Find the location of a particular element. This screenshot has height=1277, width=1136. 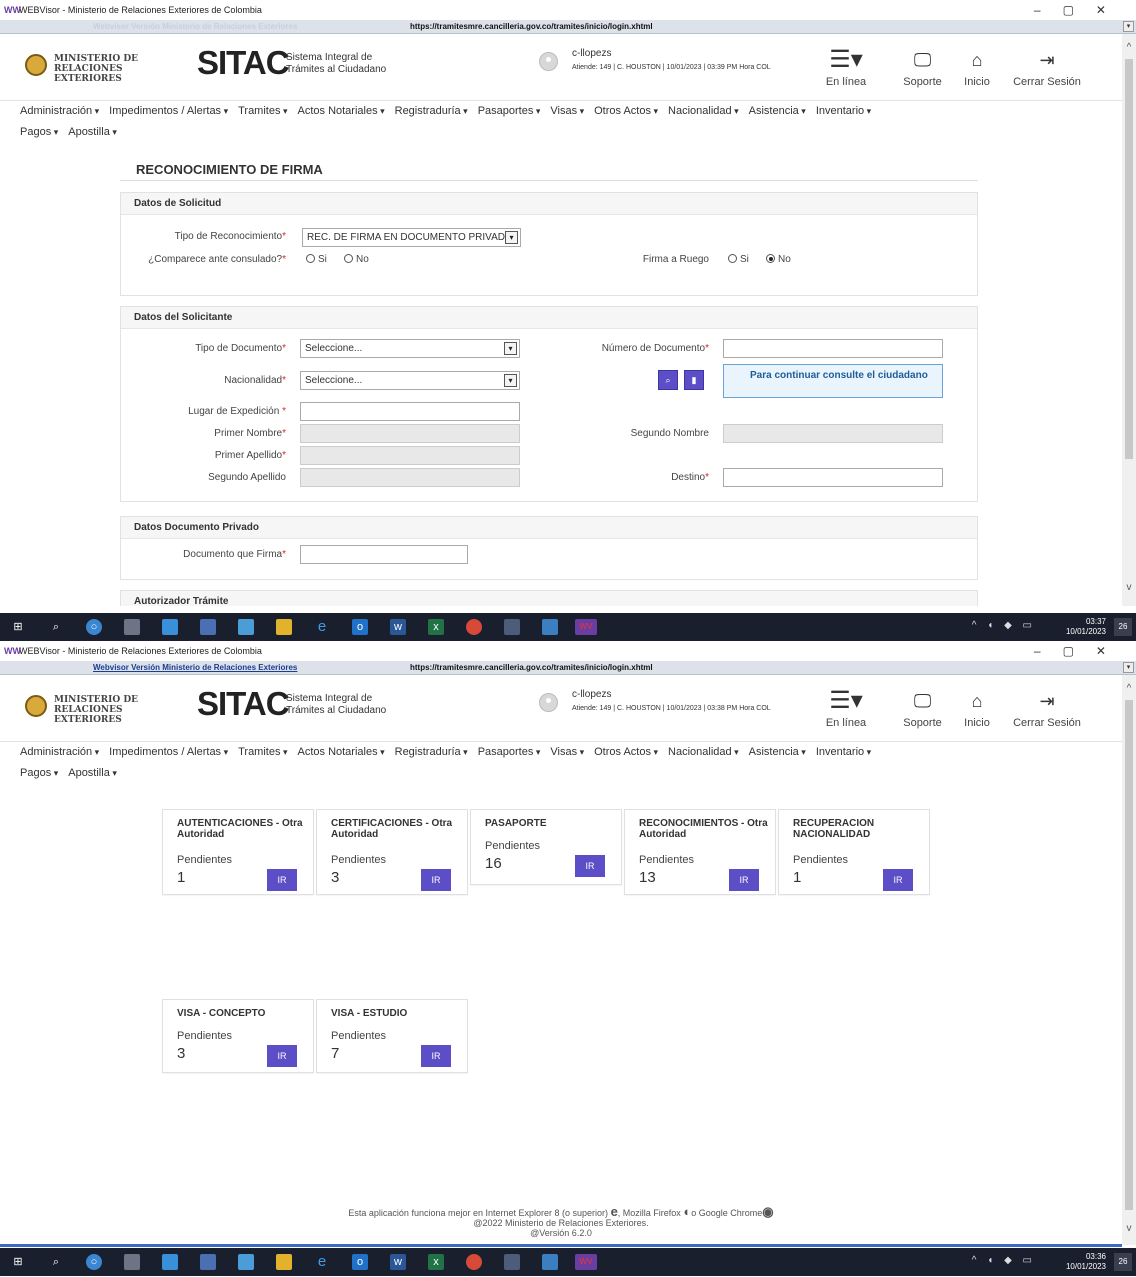

outlook-icon: o is located at coordinates (360, 627).